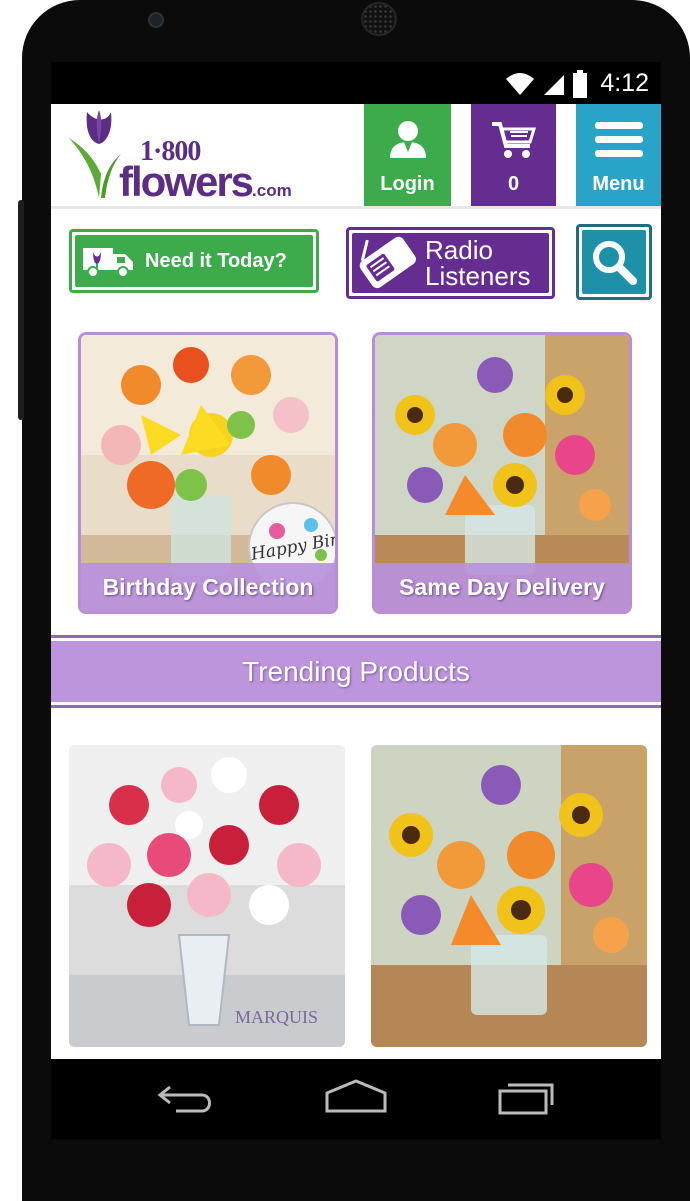 The width and height of the screenshot is (690, 1201). Describe the element at coordinates (513, 184) in the screenshot. I see `cart-count: 0` at that location.